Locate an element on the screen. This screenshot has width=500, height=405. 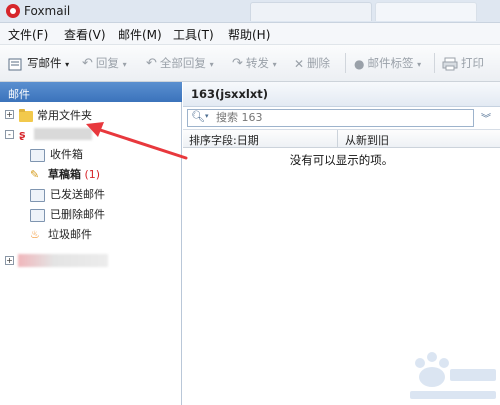
netease-163-logo-icon: ʂ is located at coordinates (22, 134).